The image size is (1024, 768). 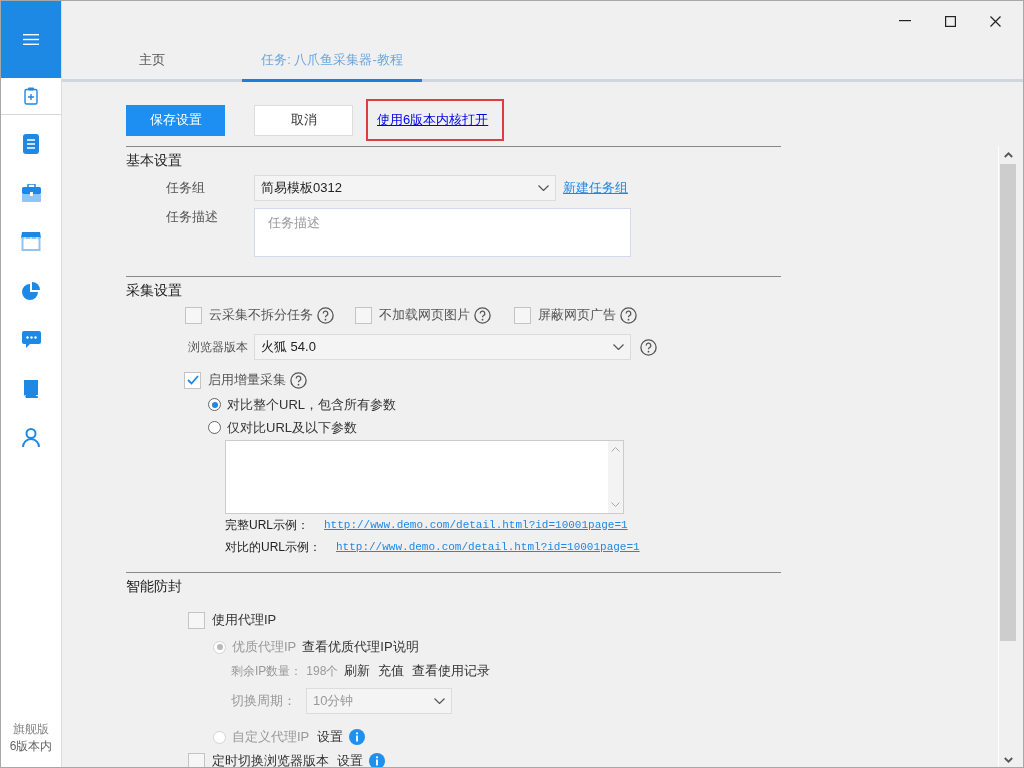 I want to click on option-label: 仅对比URL及以下参数, so click(x=292, y=427).